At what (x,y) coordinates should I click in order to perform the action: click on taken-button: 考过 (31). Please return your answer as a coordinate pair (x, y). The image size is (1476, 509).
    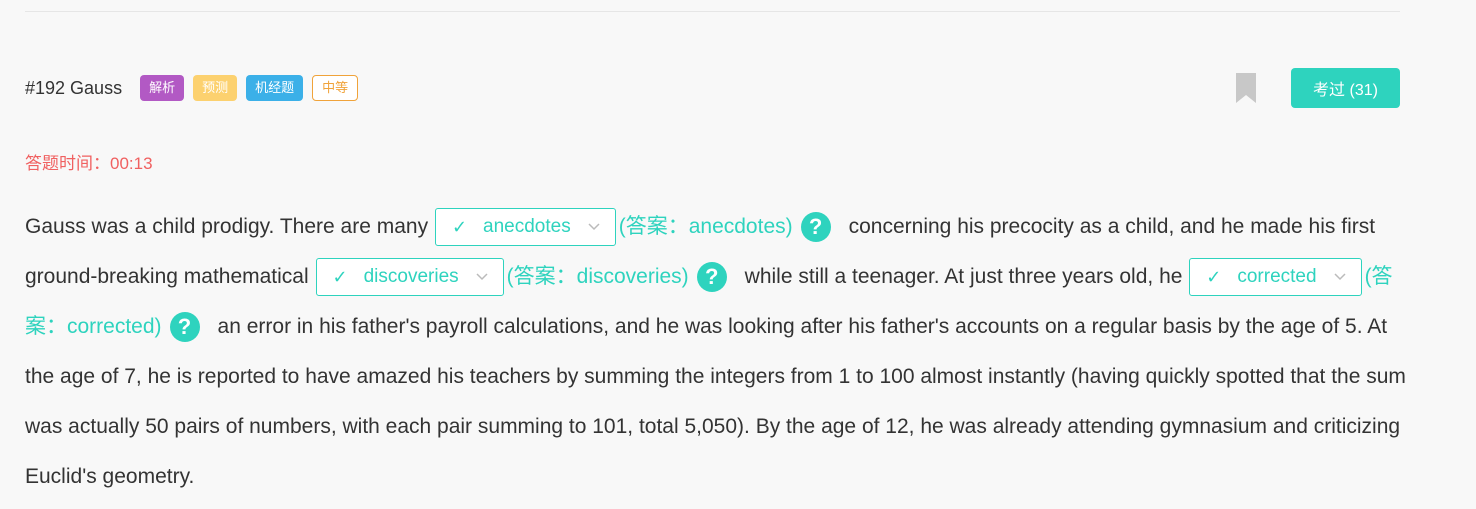
    Looking at the image, I should click on (1345, 88).